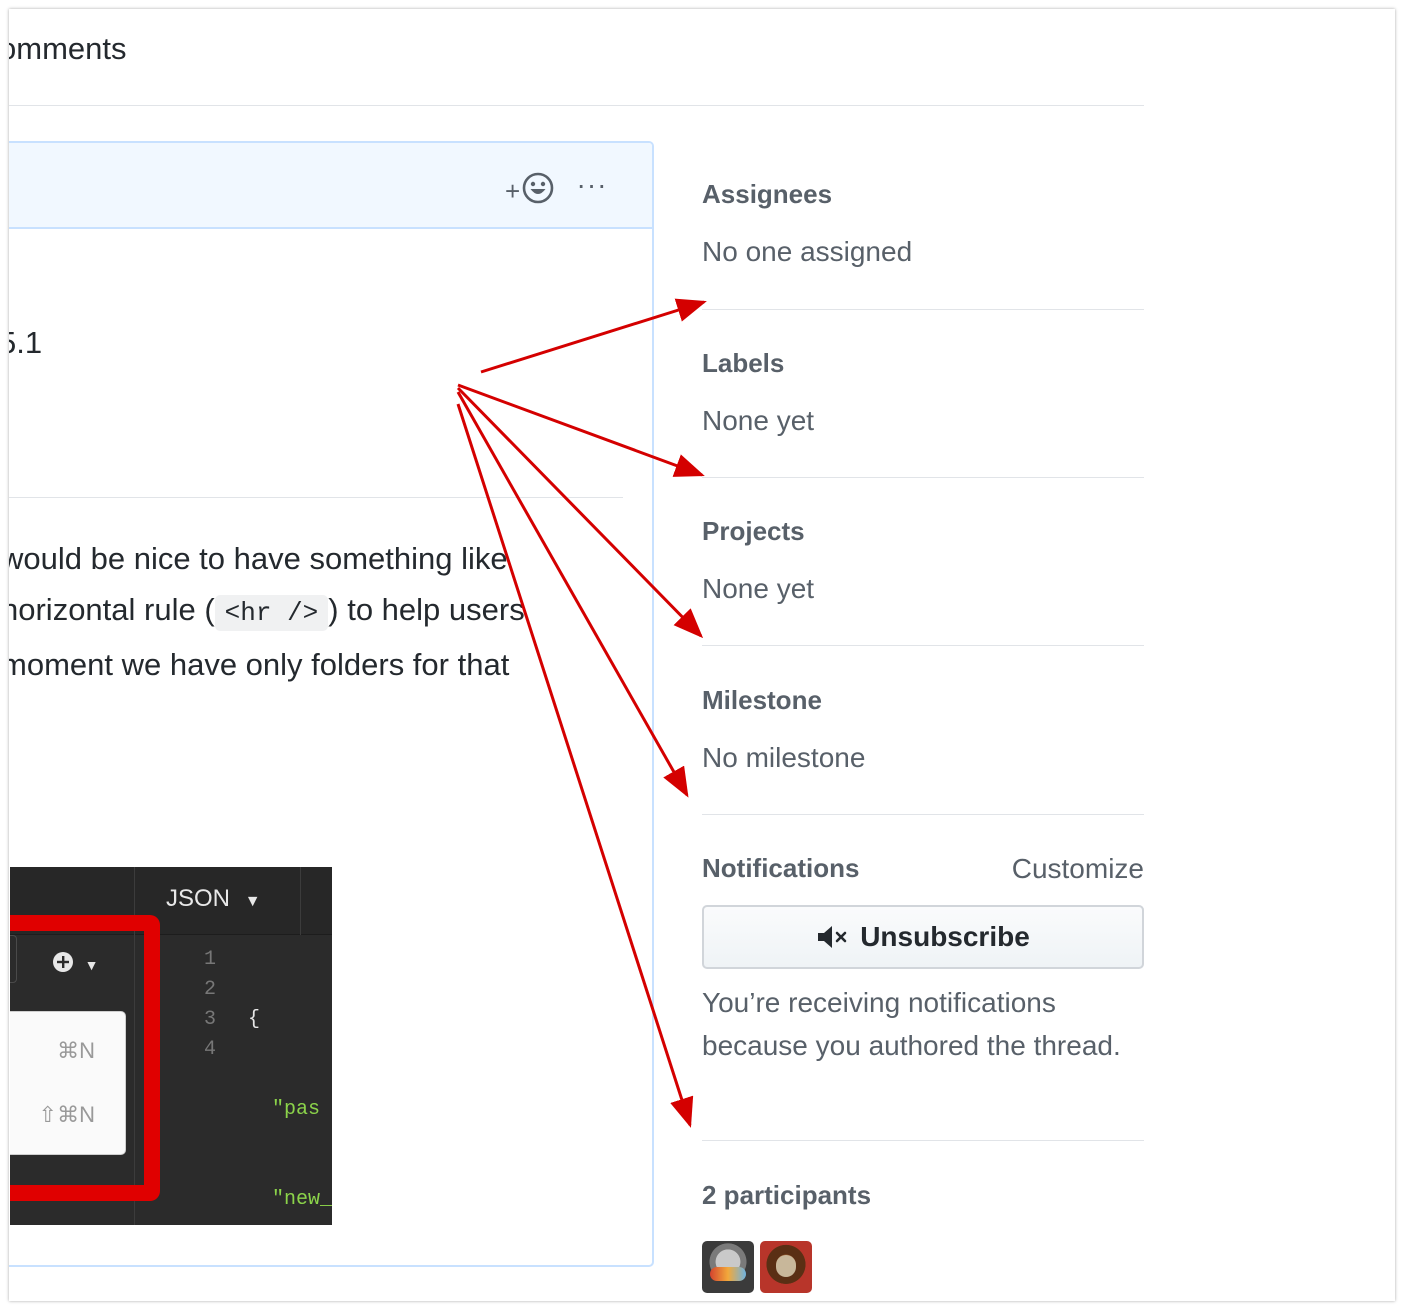 This screenshot has height=1310, width=1404. I want to click on assignees-value: No one assigned, so click(807, 251).